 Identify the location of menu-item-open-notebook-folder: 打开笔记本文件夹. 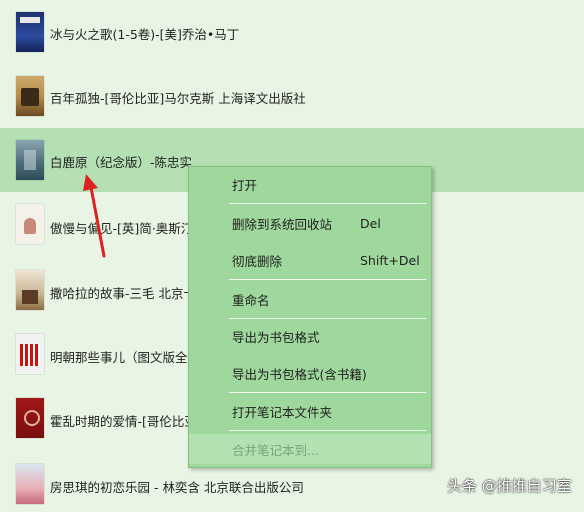
(310, 411).